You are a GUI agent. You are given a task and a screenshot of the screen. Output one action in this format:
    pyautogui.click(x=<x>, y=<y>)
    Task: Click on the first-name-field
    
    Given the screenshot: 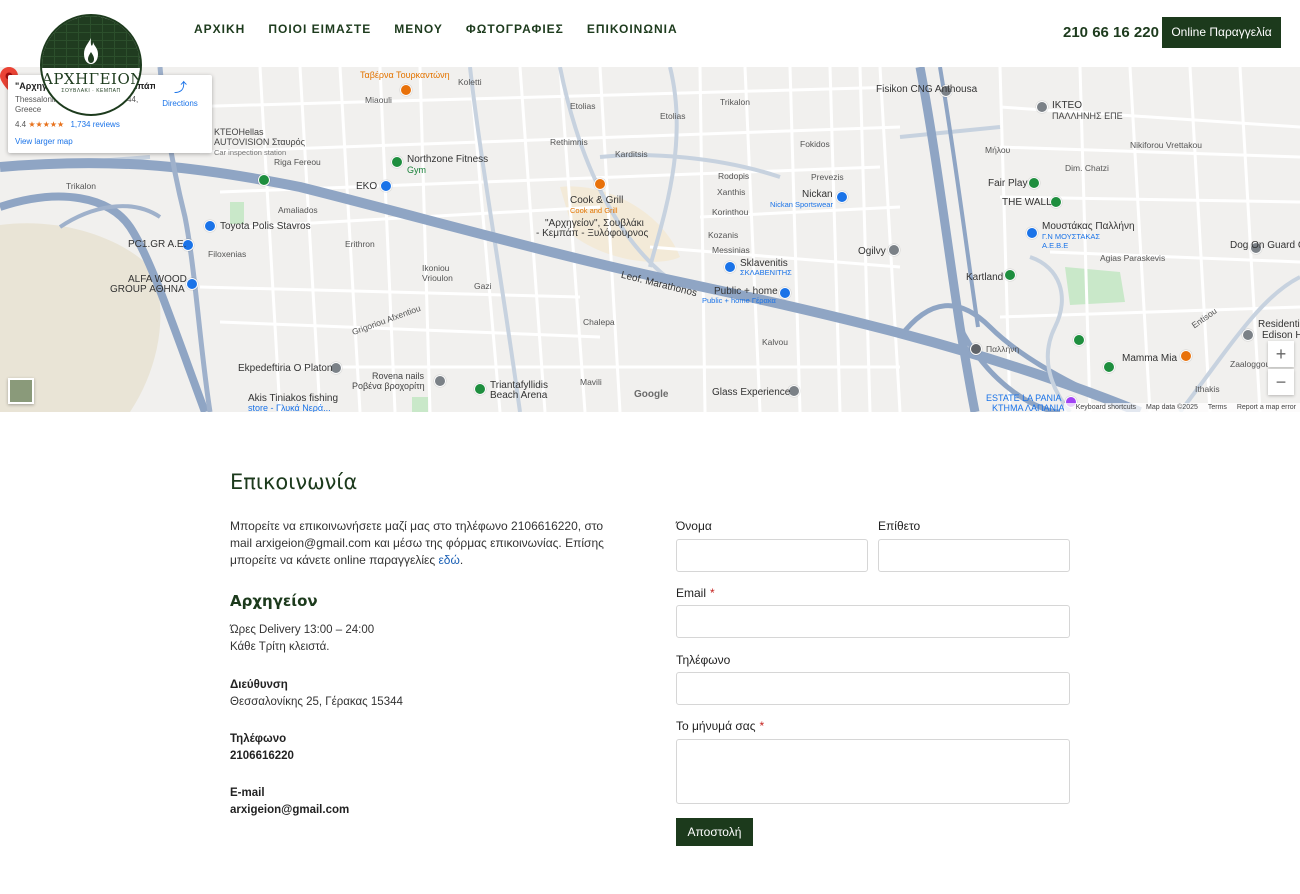 What is the action you would take?
    pyautogui.click(x=772, y=555)
    